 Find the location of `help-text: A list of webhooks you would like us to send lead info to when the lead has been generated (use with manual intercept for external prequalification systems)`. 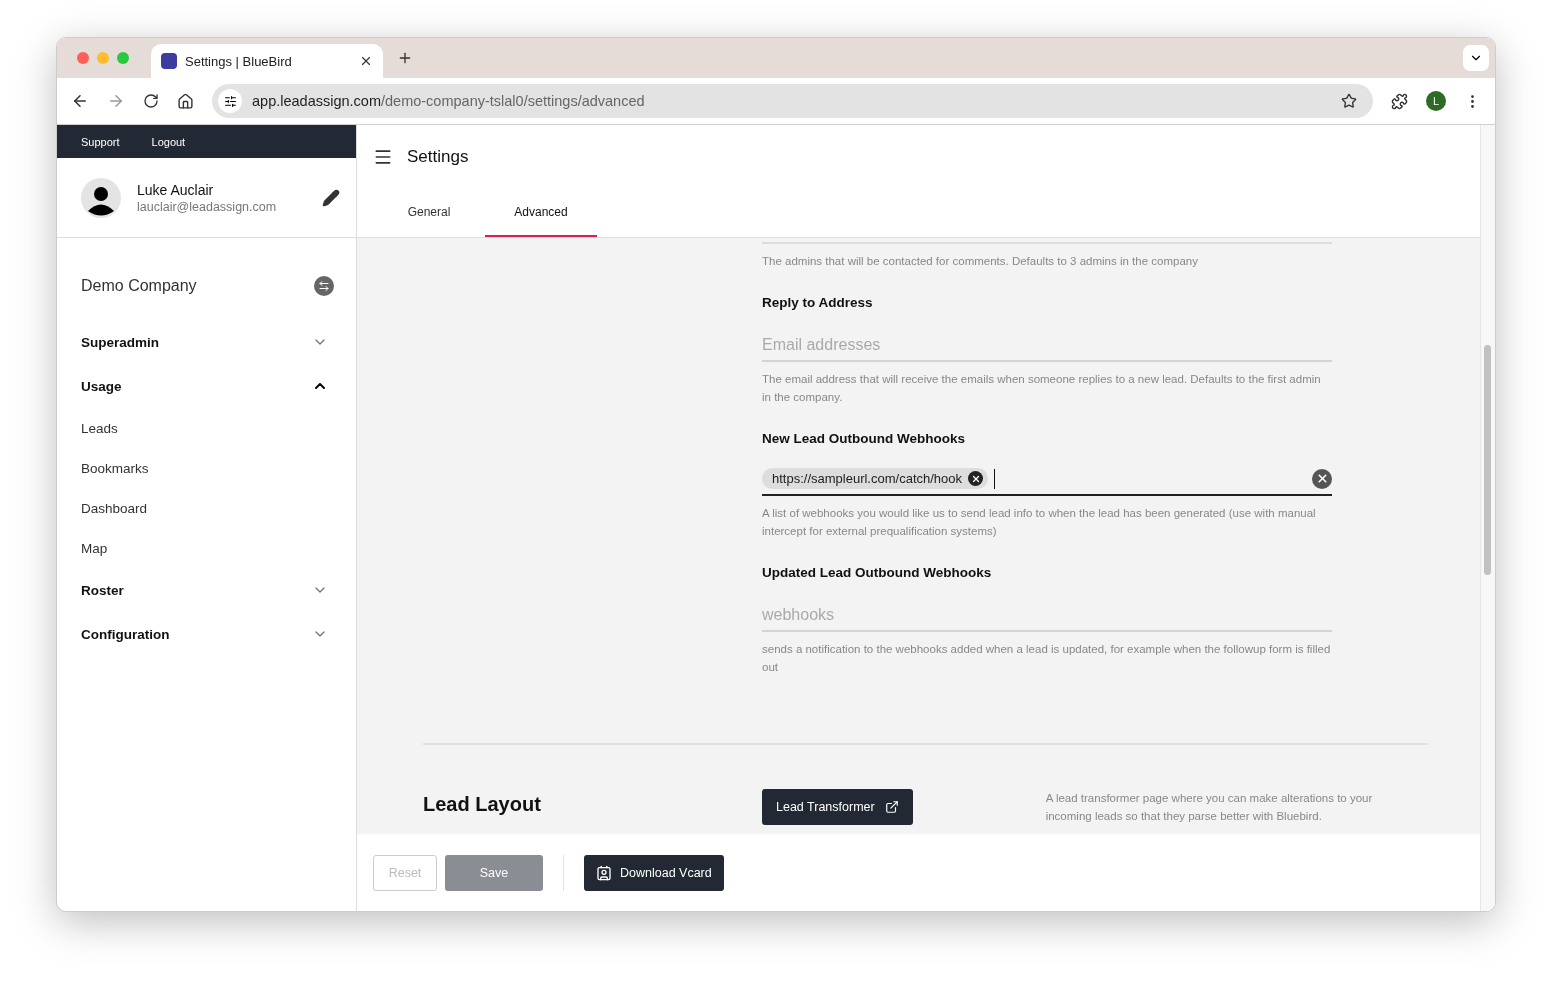

help-text: A list of webhooks you would like us to send lead info to when the lead has been generated (use with manual intercept for external prequalification systems) is located at coordinates (1039, 522).